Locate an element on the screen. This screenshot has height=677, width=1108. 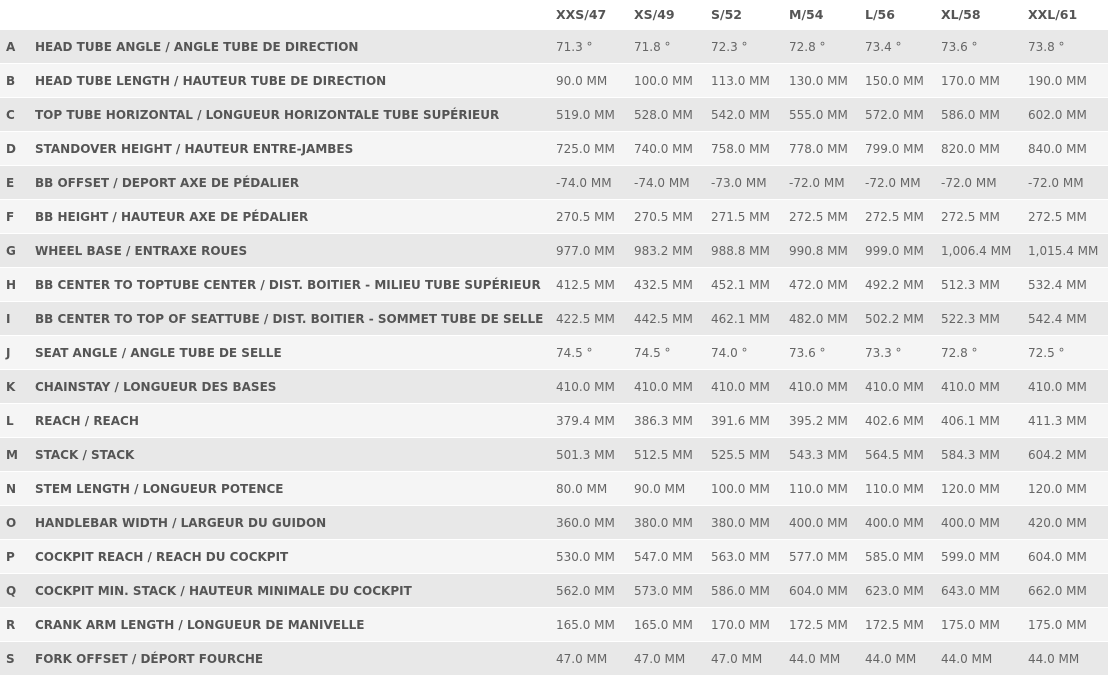
measurement-cell: 73.3 ° is located at coordinates (903, 352).